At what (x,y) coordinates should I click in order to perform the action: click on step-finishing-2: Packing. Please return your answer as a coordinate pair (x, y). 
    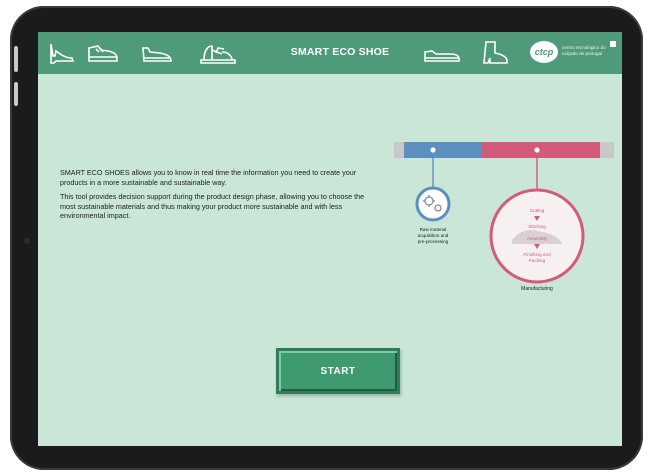
    Looking at the image, I should click on (537, 260).